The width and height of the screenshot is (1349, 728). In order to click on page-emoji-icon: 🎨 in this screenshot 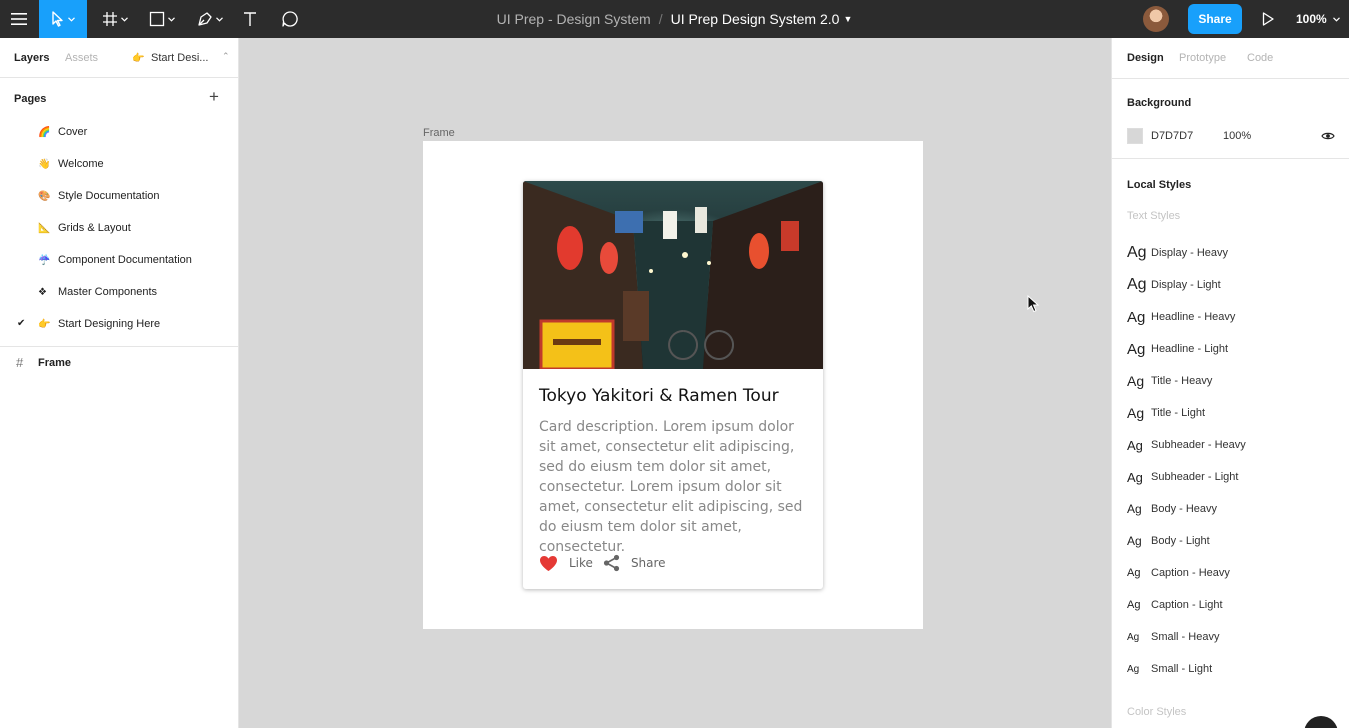, I will do `click(44, 196)`.